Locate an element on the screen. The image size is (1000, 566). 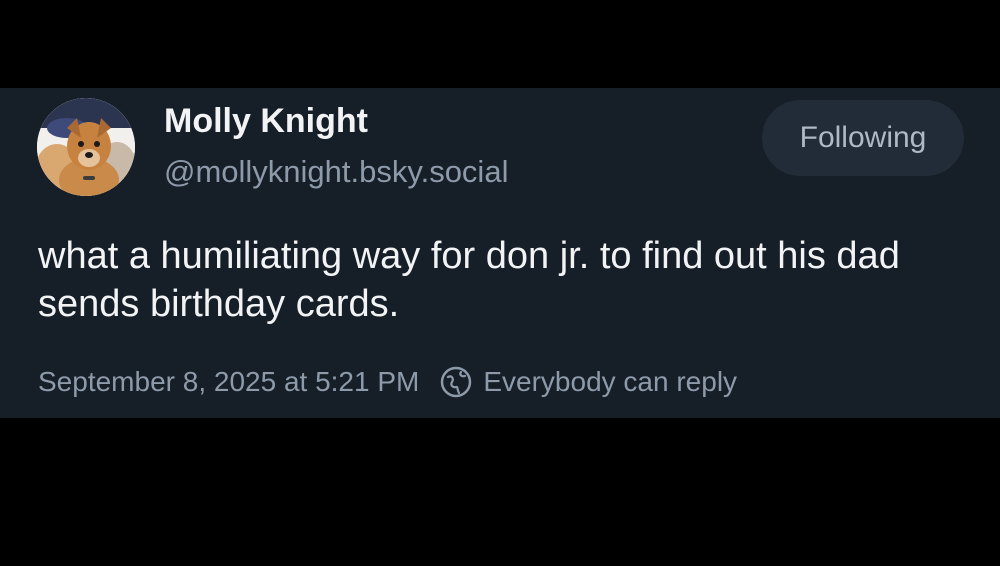
post-timestamp: September 8, 2025 at 5:21 PM is located at coordinates (229, 381).